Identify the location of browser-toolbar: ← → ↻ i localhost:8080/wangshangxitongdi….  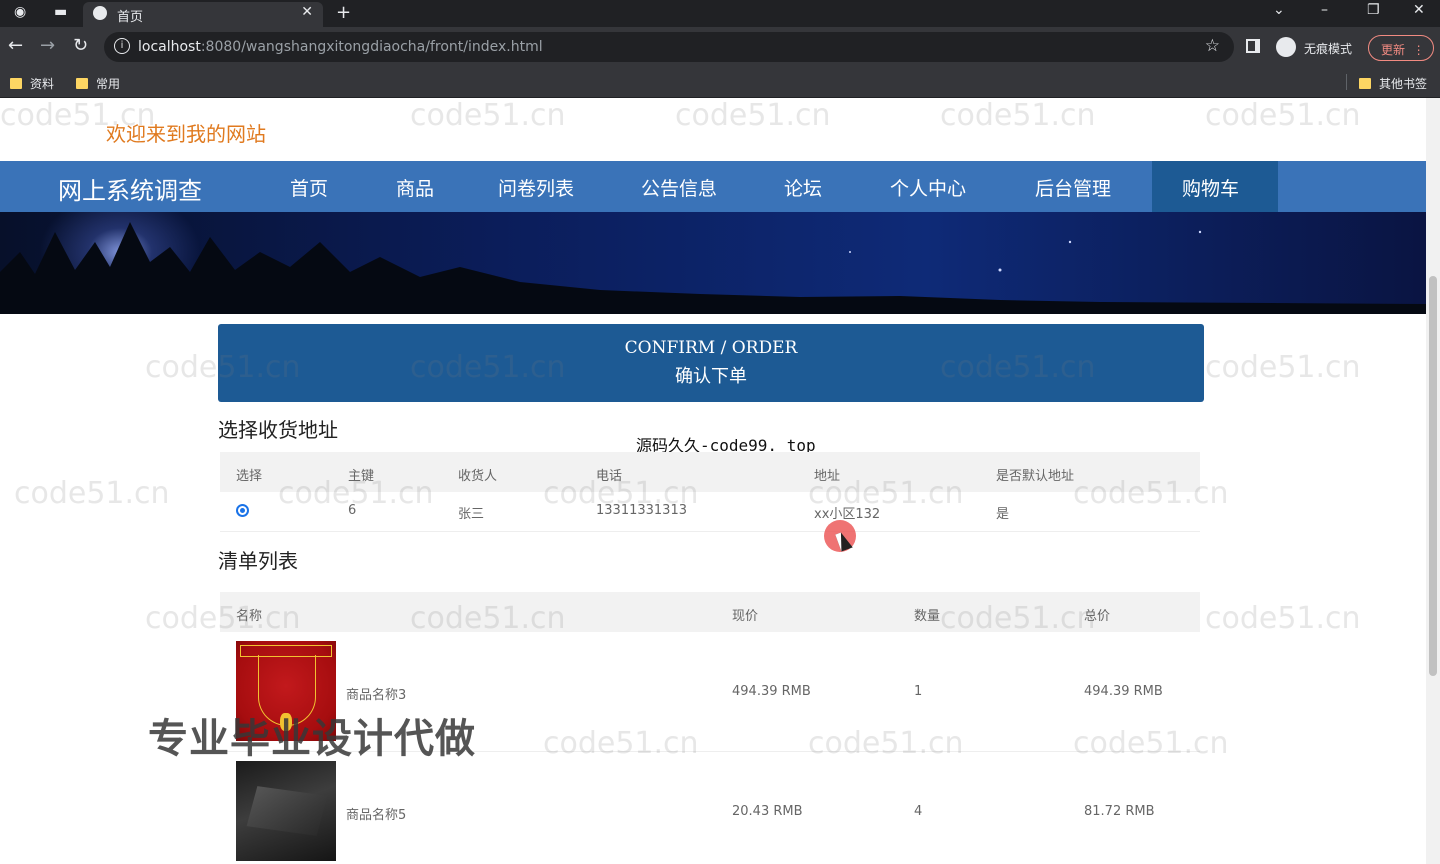
(720, 47).